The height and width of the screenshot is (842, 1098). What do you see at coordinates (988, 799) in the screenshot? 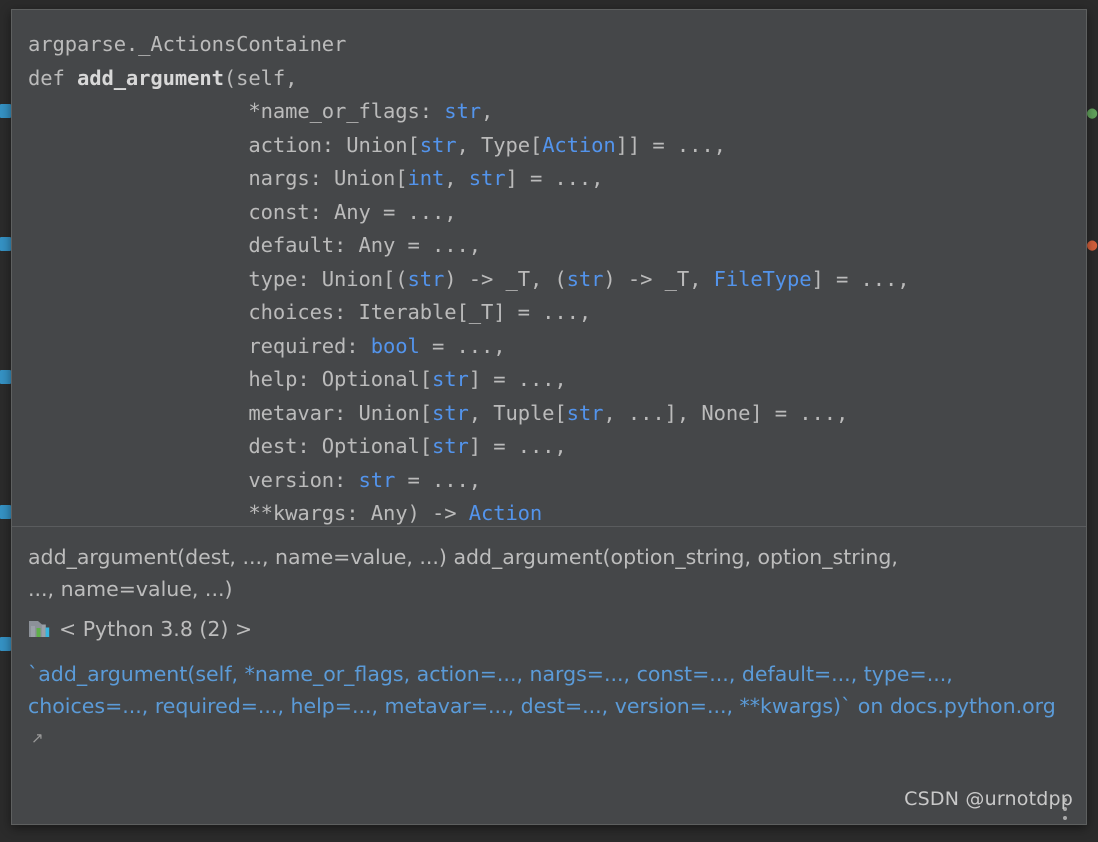
I see `watermark: CSDN @urnotdpp` at bounding box center [988, 799].